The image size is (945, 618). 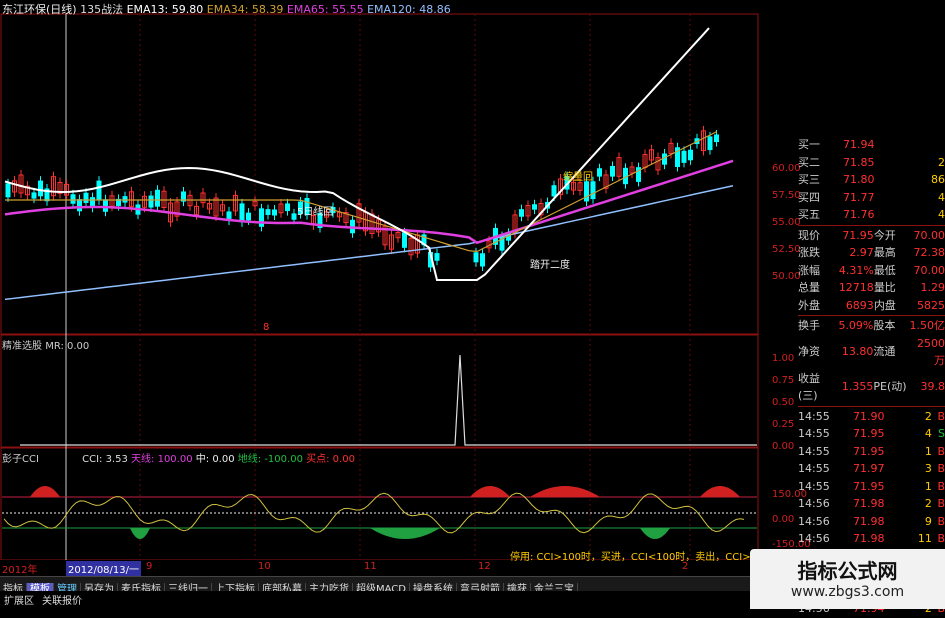 I want to click on tick-cell: 14:56, so click(x=814, y=521).